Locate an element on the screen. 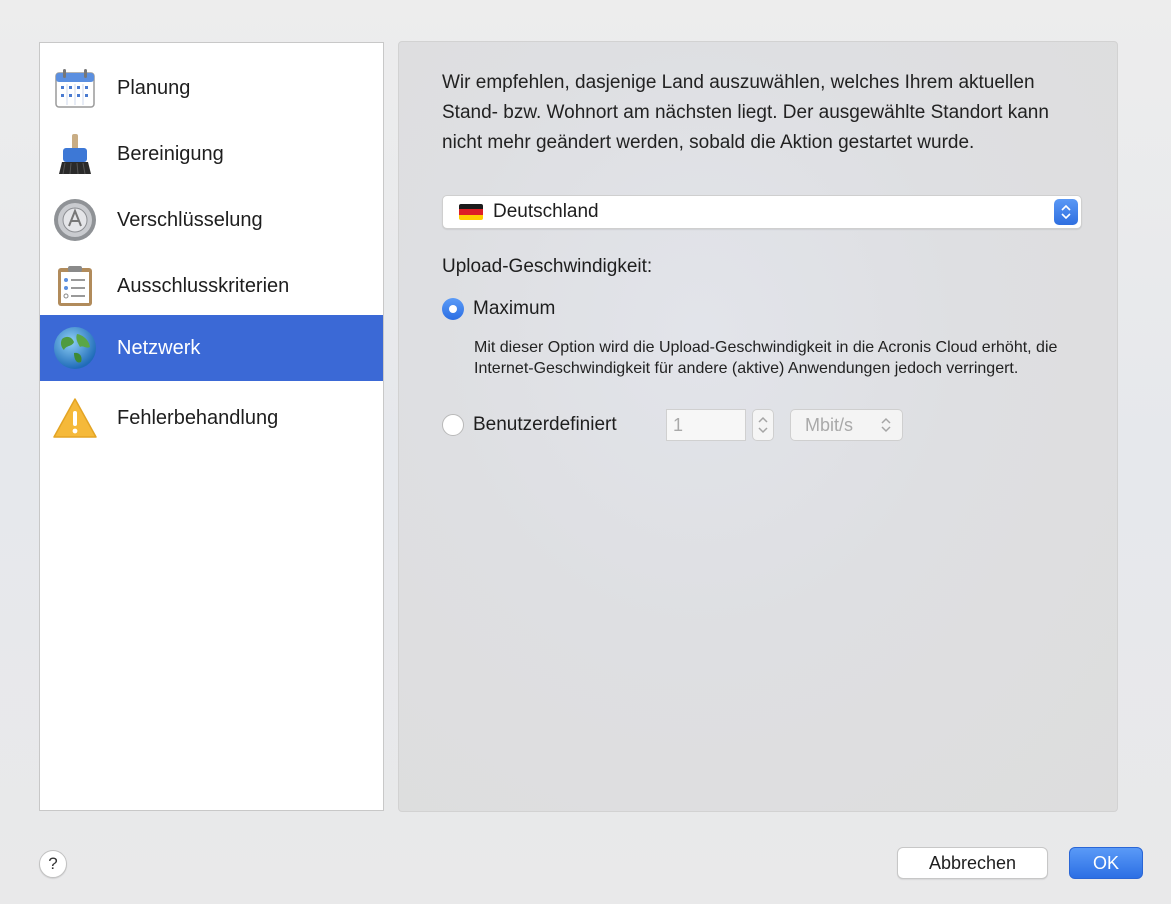 The width and height of the screenshot is (1171, 904). country-select: Deutschland is located at coordinates (762, 212).